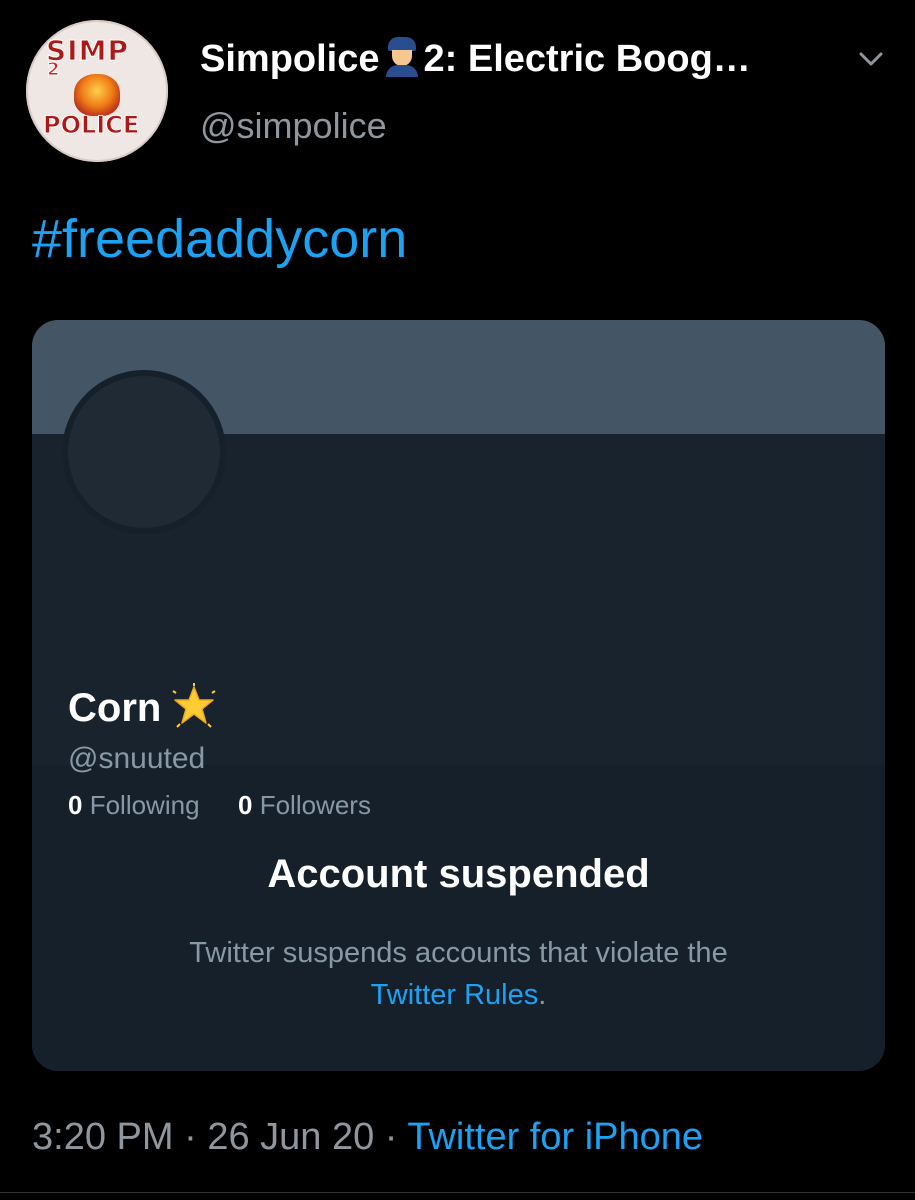  I want to click on glowing-star-icon, so click(194, 705).